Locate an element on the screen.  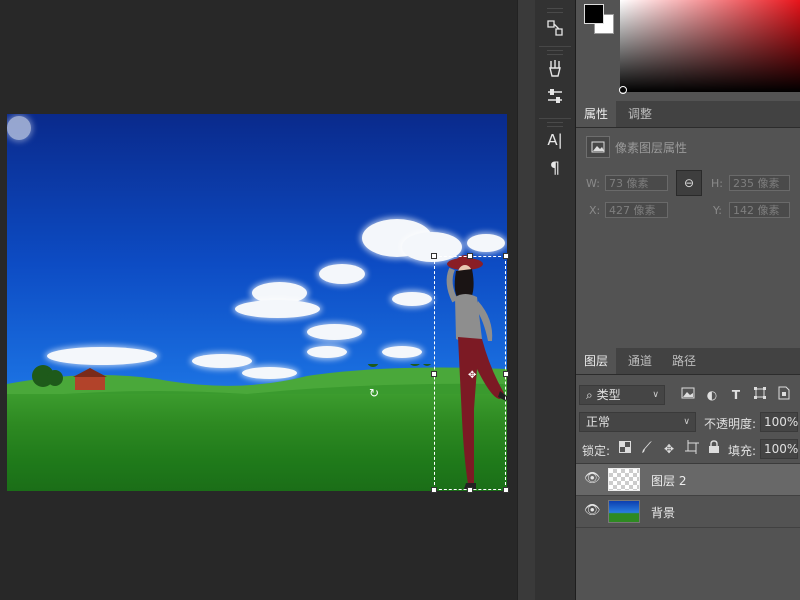
transform-bounding-box: ✥ is located at coordinates (470, 373).